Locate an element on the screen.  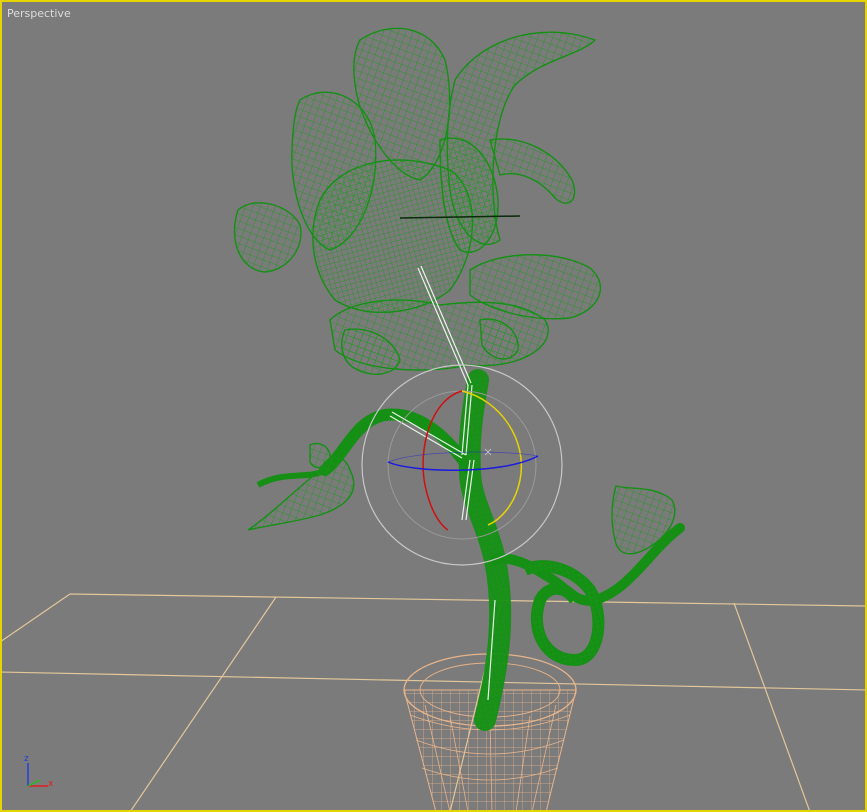
axis-tripod: z x is located at coordinates (39, 771).